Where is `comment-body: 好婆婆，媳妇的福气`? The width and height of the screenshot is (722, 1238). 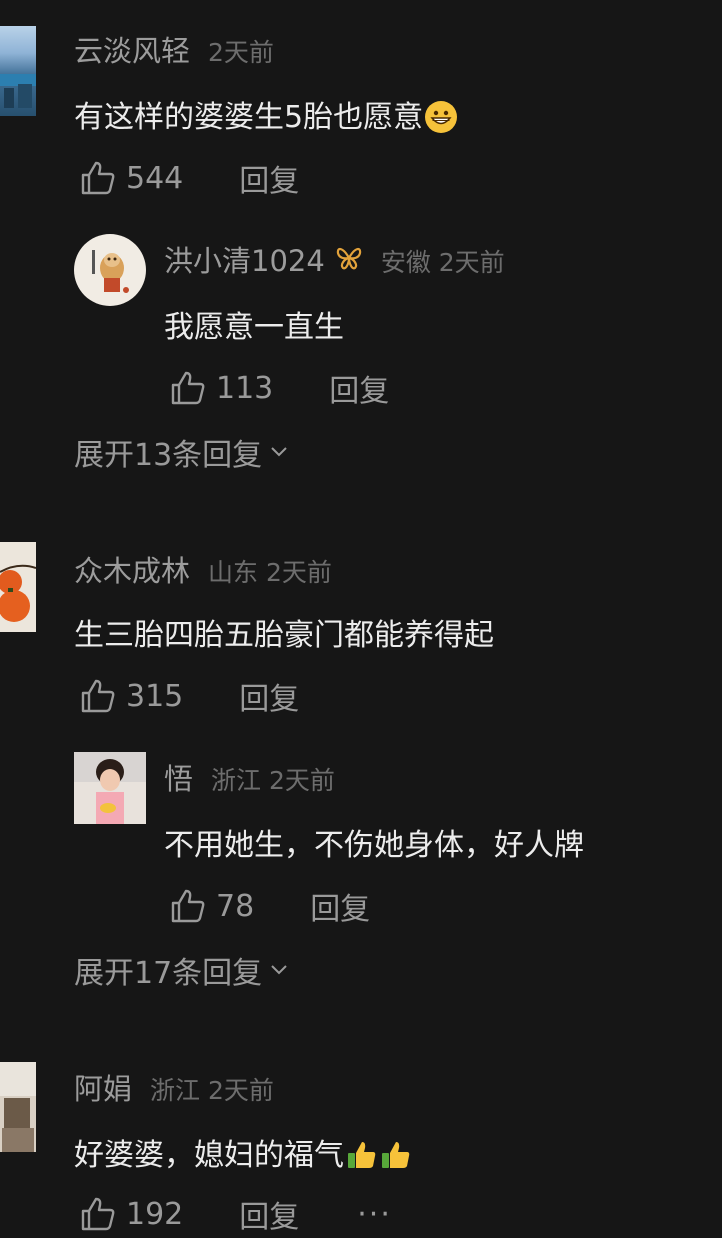 comment-body: 好婆婆，媳妇的福气 is located at coordinates (209, 1155).